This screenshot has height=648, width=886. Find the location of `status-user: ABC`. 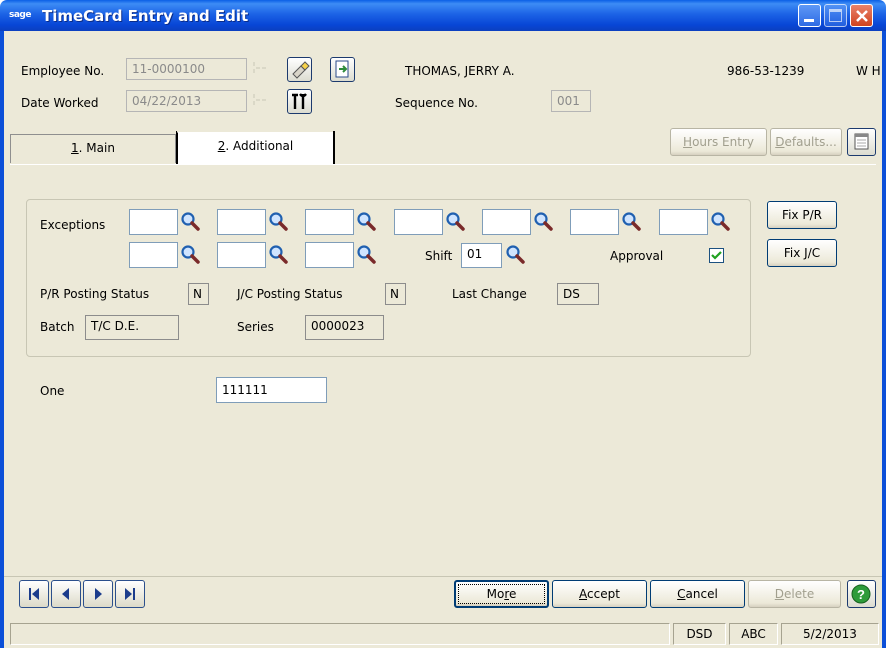

status-user: ABC is located at coordinates (753, 634).